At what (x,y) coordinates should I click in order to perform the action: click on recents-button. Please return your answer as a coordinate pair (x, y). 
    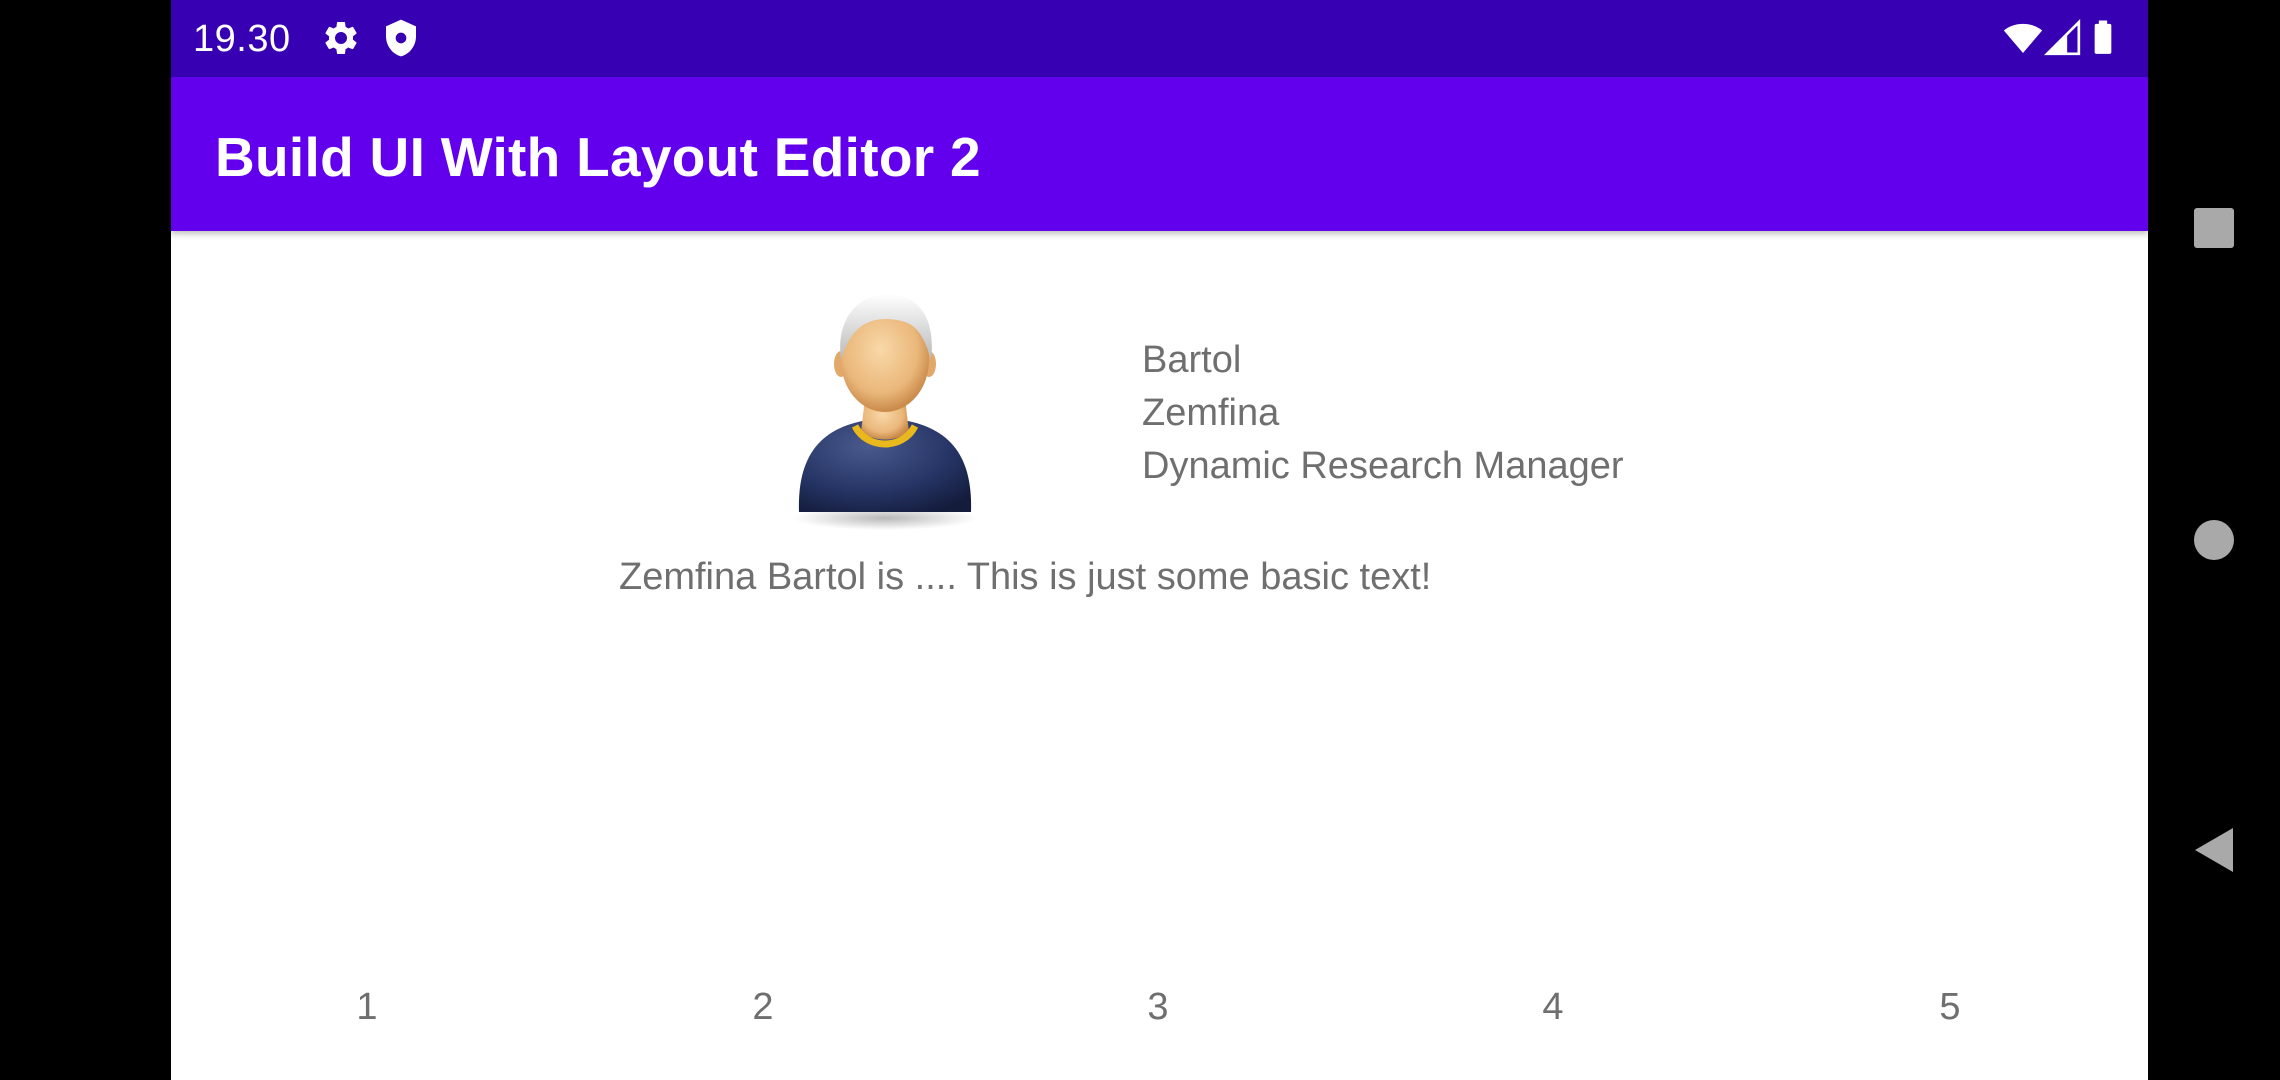
    Looking at the image, I should click on (2214, 228).